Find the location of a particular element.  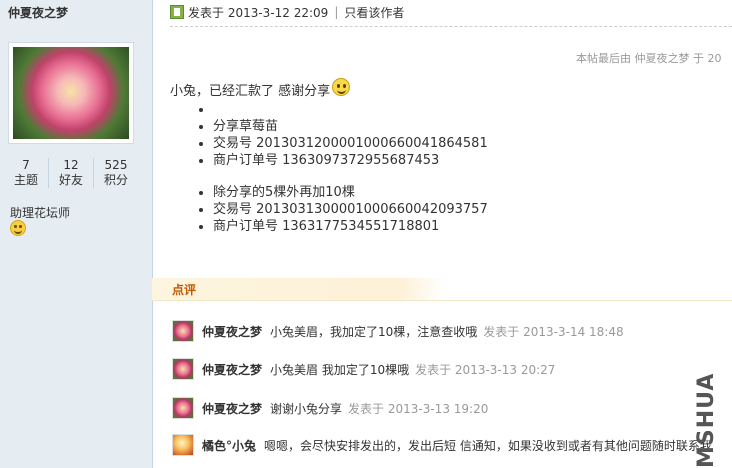

stat-label: 积分 is located at coordinates (115, 180).